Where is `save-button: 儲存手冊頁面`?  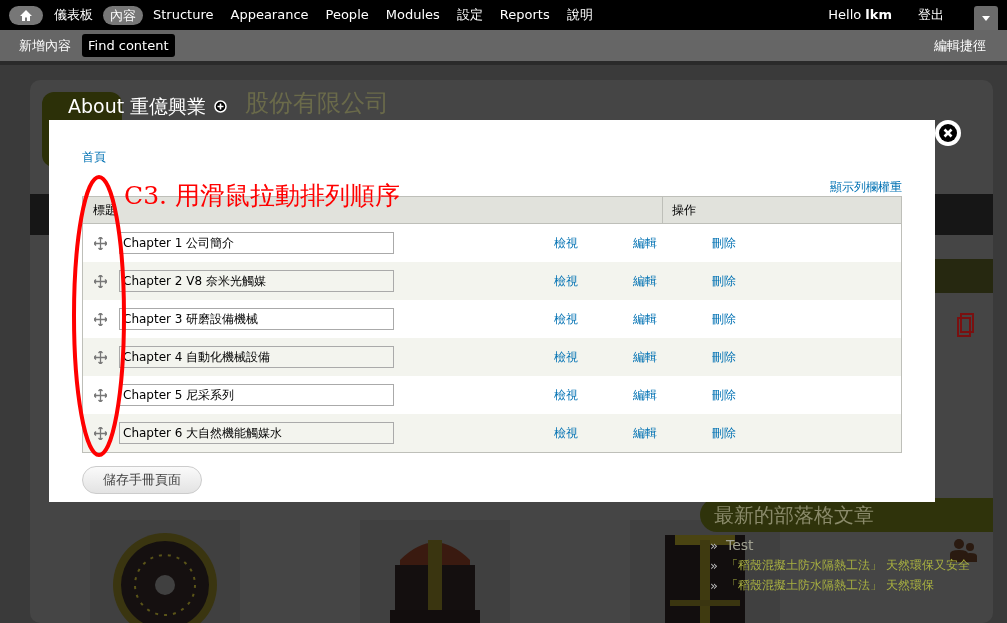
save-button: 儲存手冊頁面 is located at coordinates (142, 480).